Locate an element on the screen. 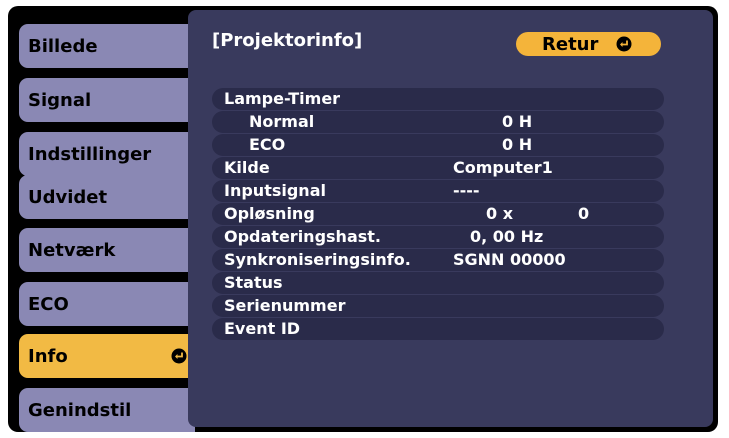 The width and height of the screenshot is (729, 438). info-row-status: Status is located at coordinates (438, 283).